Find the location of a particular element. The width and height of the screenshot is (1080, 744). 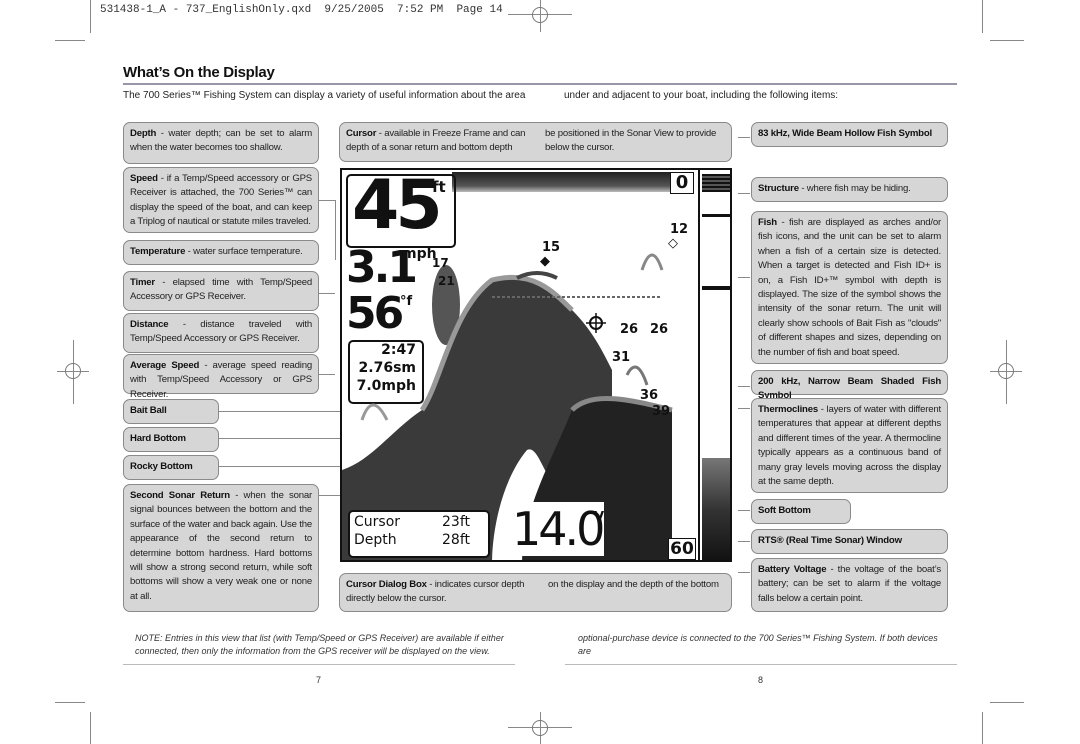

callout-term: Temperature is located at coordinates (158, 251).